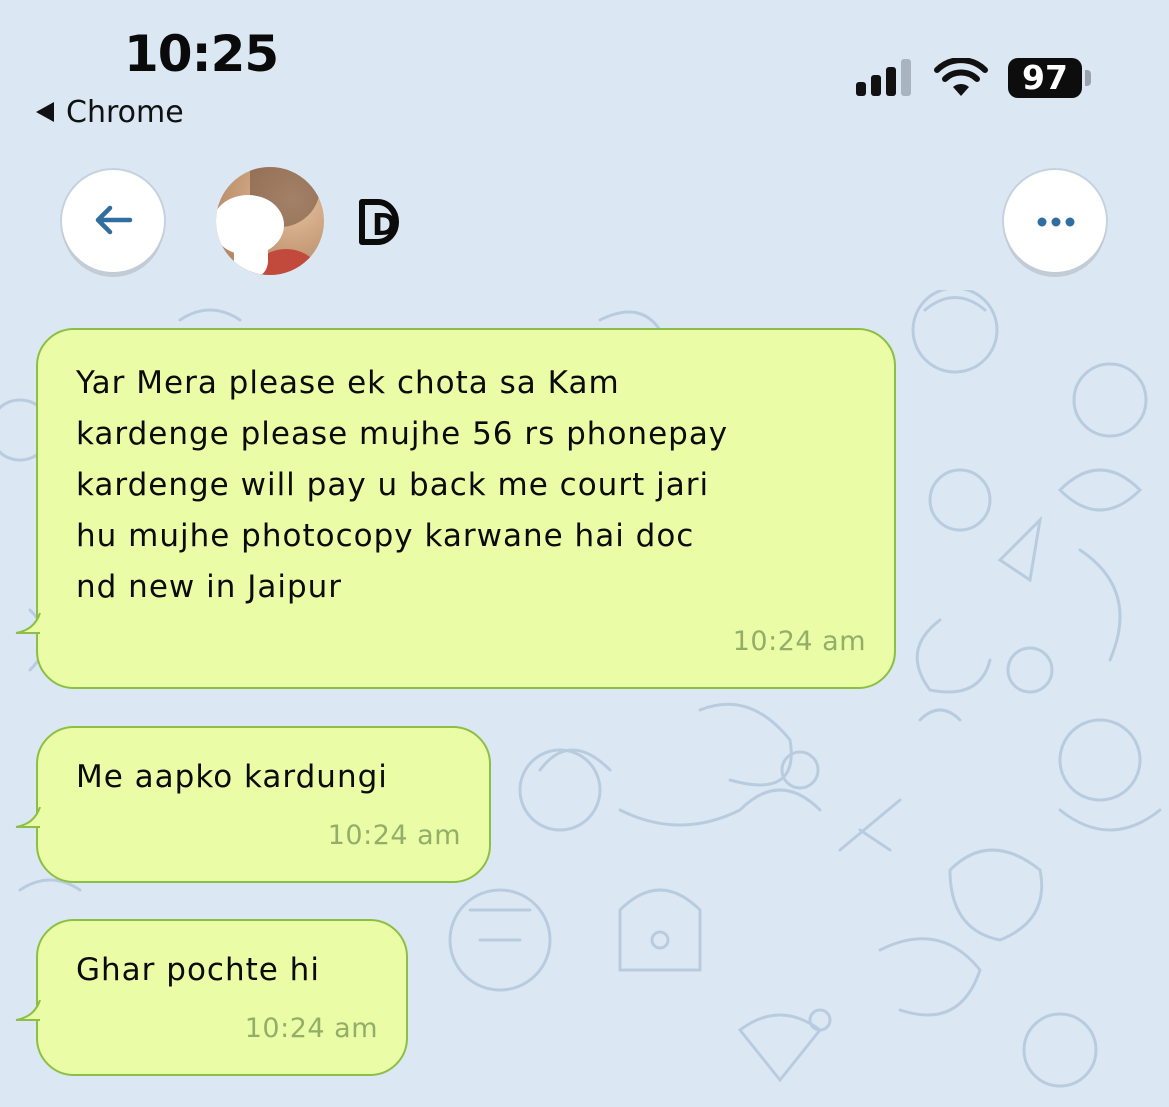 The image size is (1169, 1107). I want to click on back-triangle-icon, so click(45, 112).